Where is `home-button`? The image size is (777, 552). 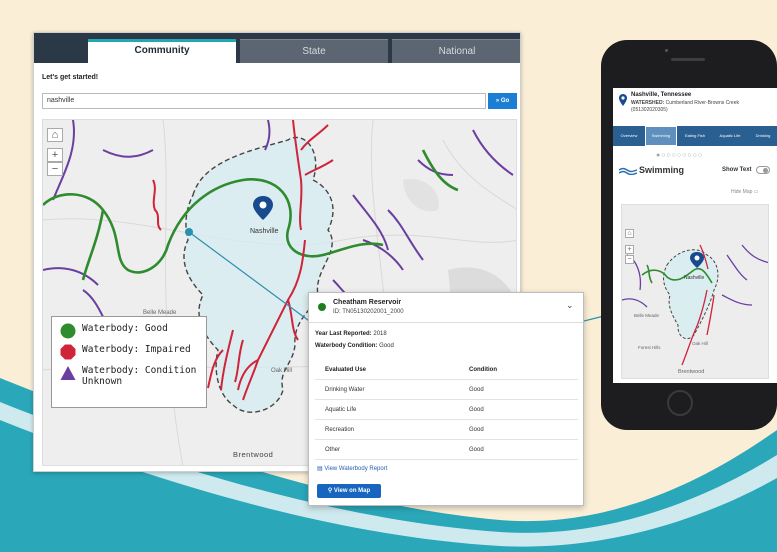 home-button is located at coordinates (680, 403).